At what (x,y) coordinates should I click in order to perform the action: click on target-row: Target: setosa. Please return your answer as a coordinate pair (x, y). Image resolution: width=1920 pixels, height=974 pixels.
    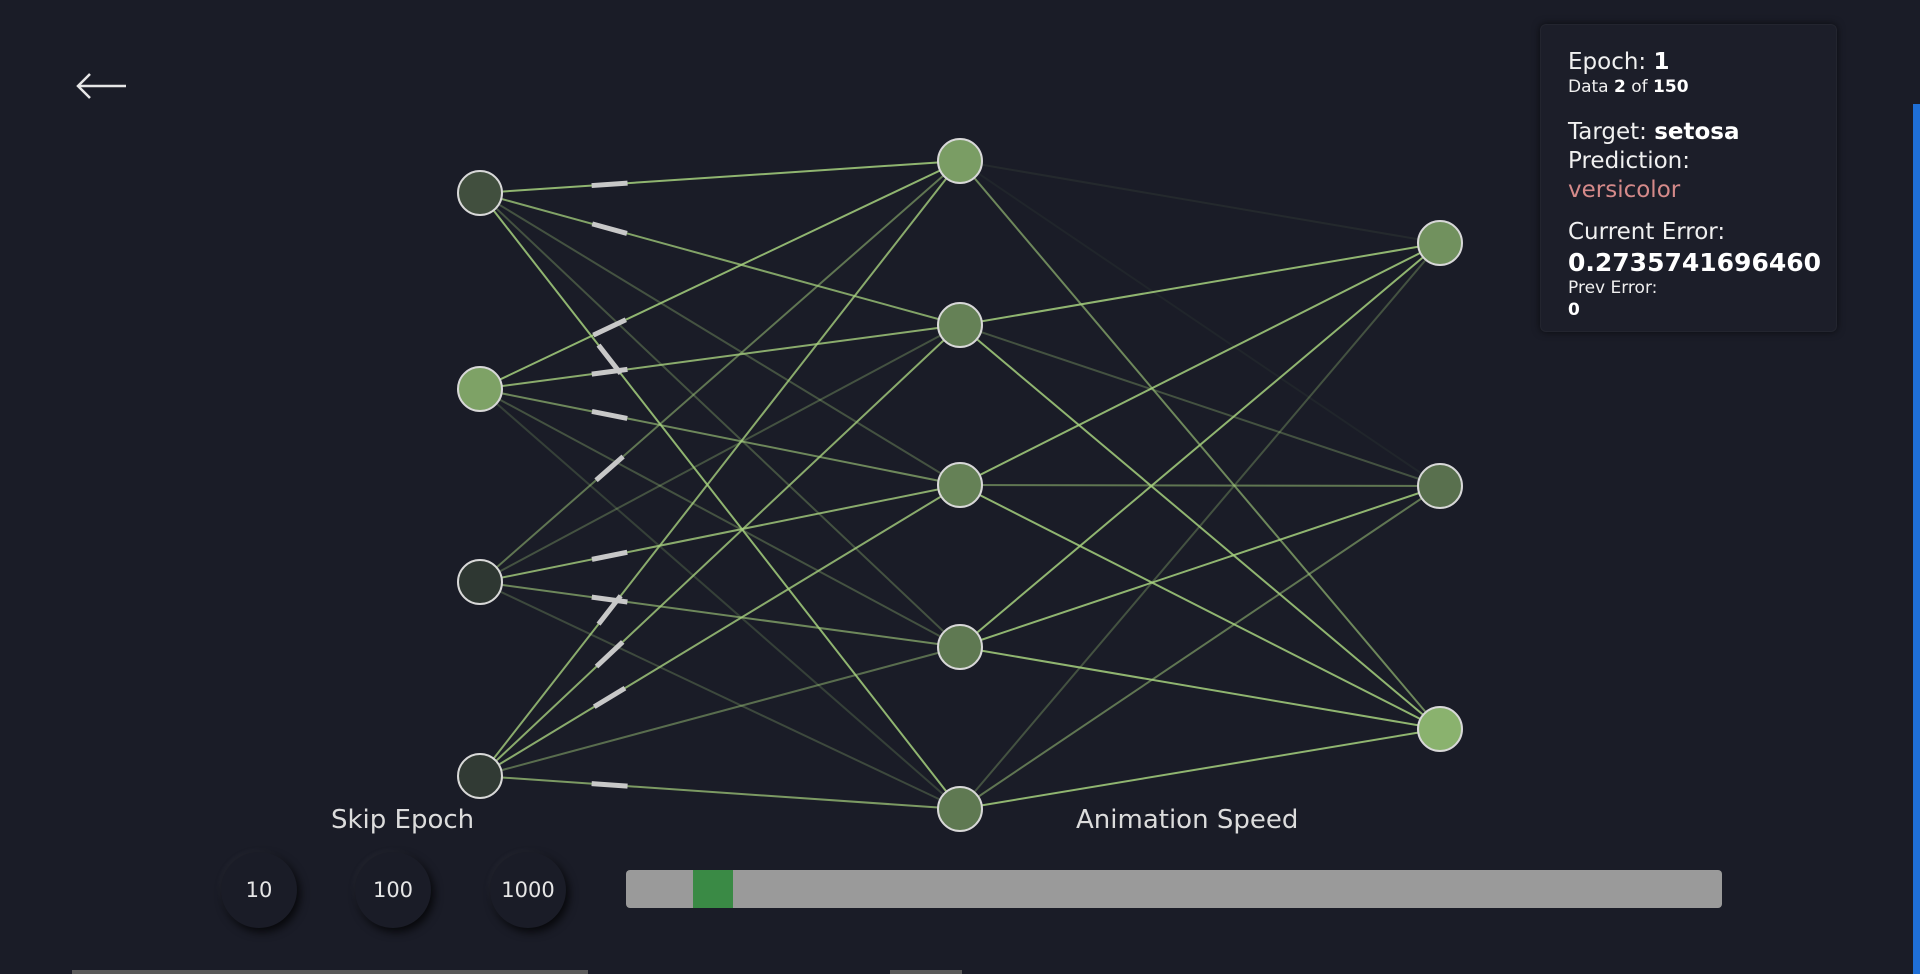
    Looking at the image, I should click on (1688, 132).